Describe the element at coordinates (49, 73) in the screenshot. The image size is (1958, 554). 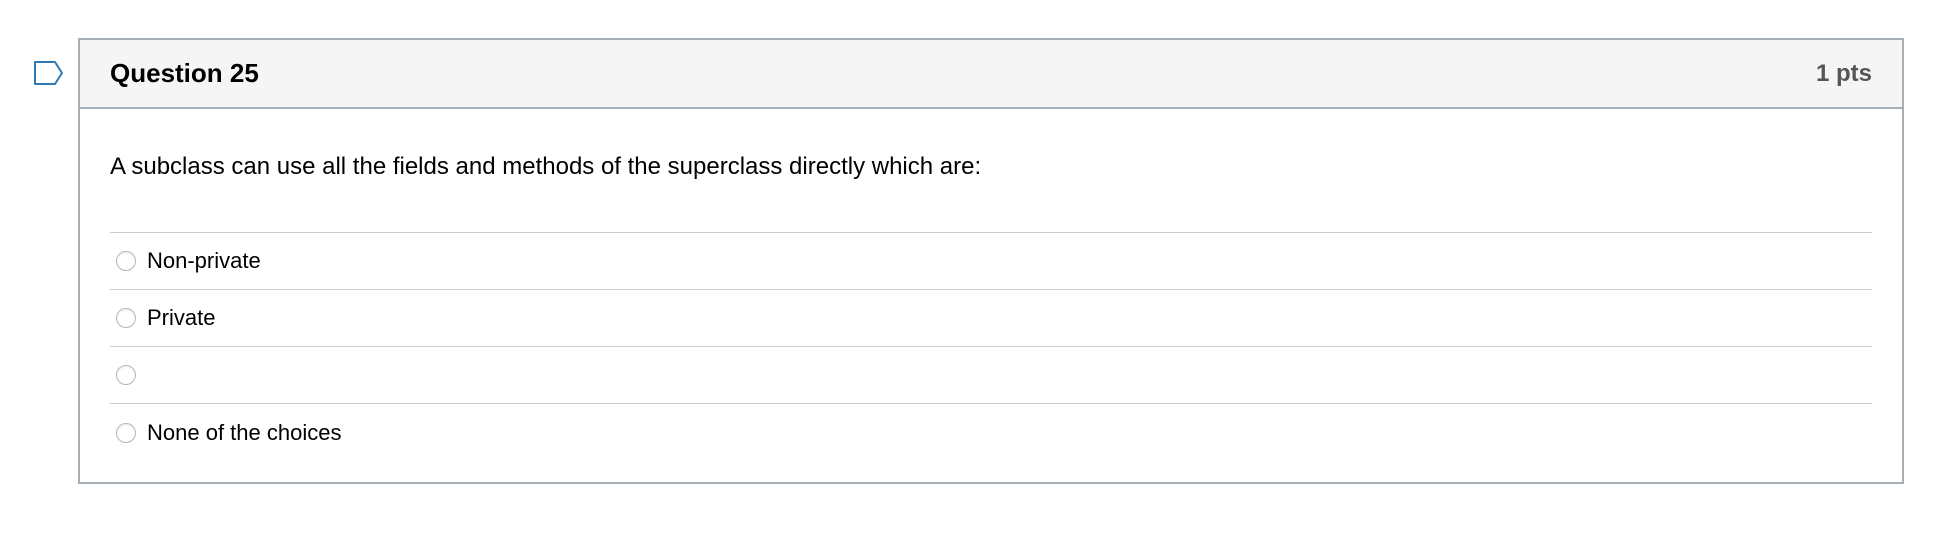
I see `flag-question-icon` at that location.